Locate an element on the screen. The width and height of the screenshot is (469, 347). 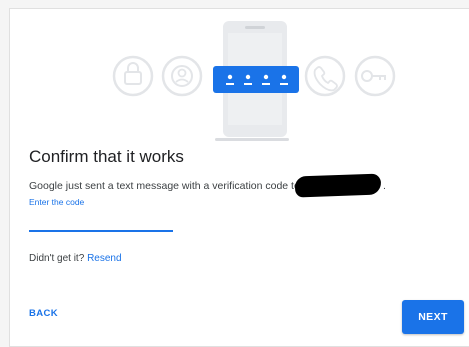
back-button: BACK is located at coordinates (43, 313).